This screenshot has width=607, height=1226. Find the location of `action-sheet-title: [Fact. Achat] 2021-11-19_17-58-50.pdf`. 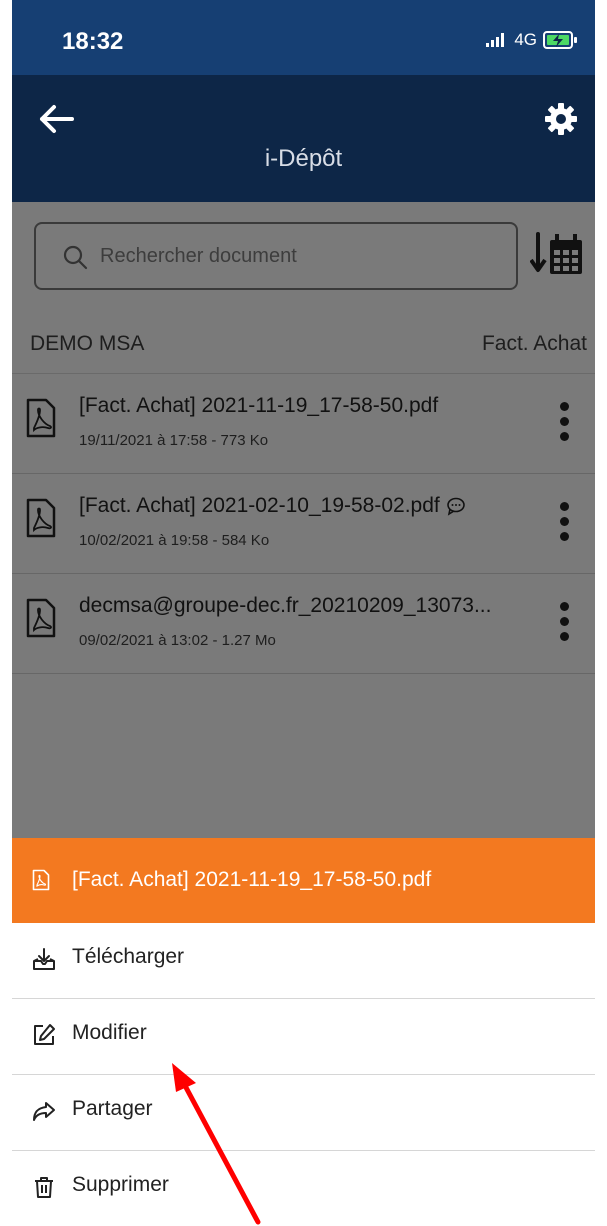

action-sheet-title: [Fact. Achat] 2021-11-19_17-58-50.pdf is located at coordinates (252, 879).